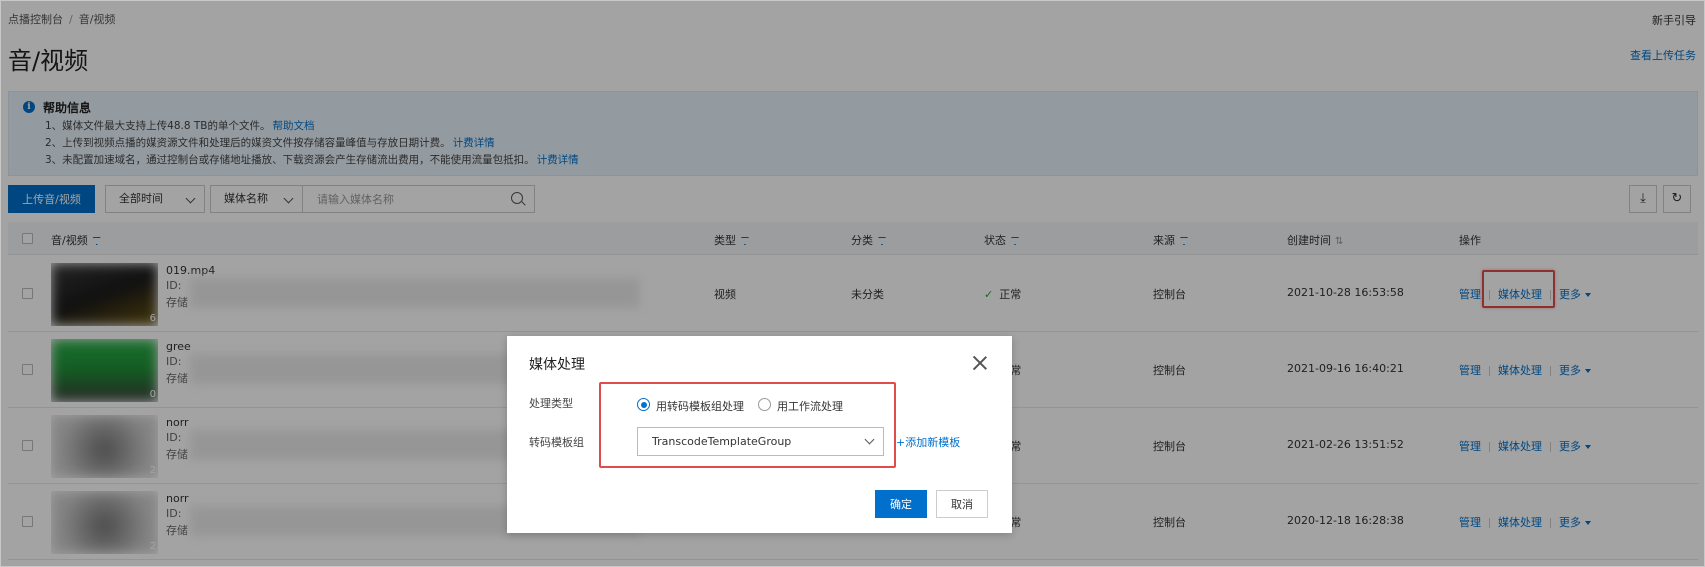  What do you see at coordinates (556, 442) in the screenshot?
I see `template-group-label: 转码模板组` at bounding box center [556, 442].